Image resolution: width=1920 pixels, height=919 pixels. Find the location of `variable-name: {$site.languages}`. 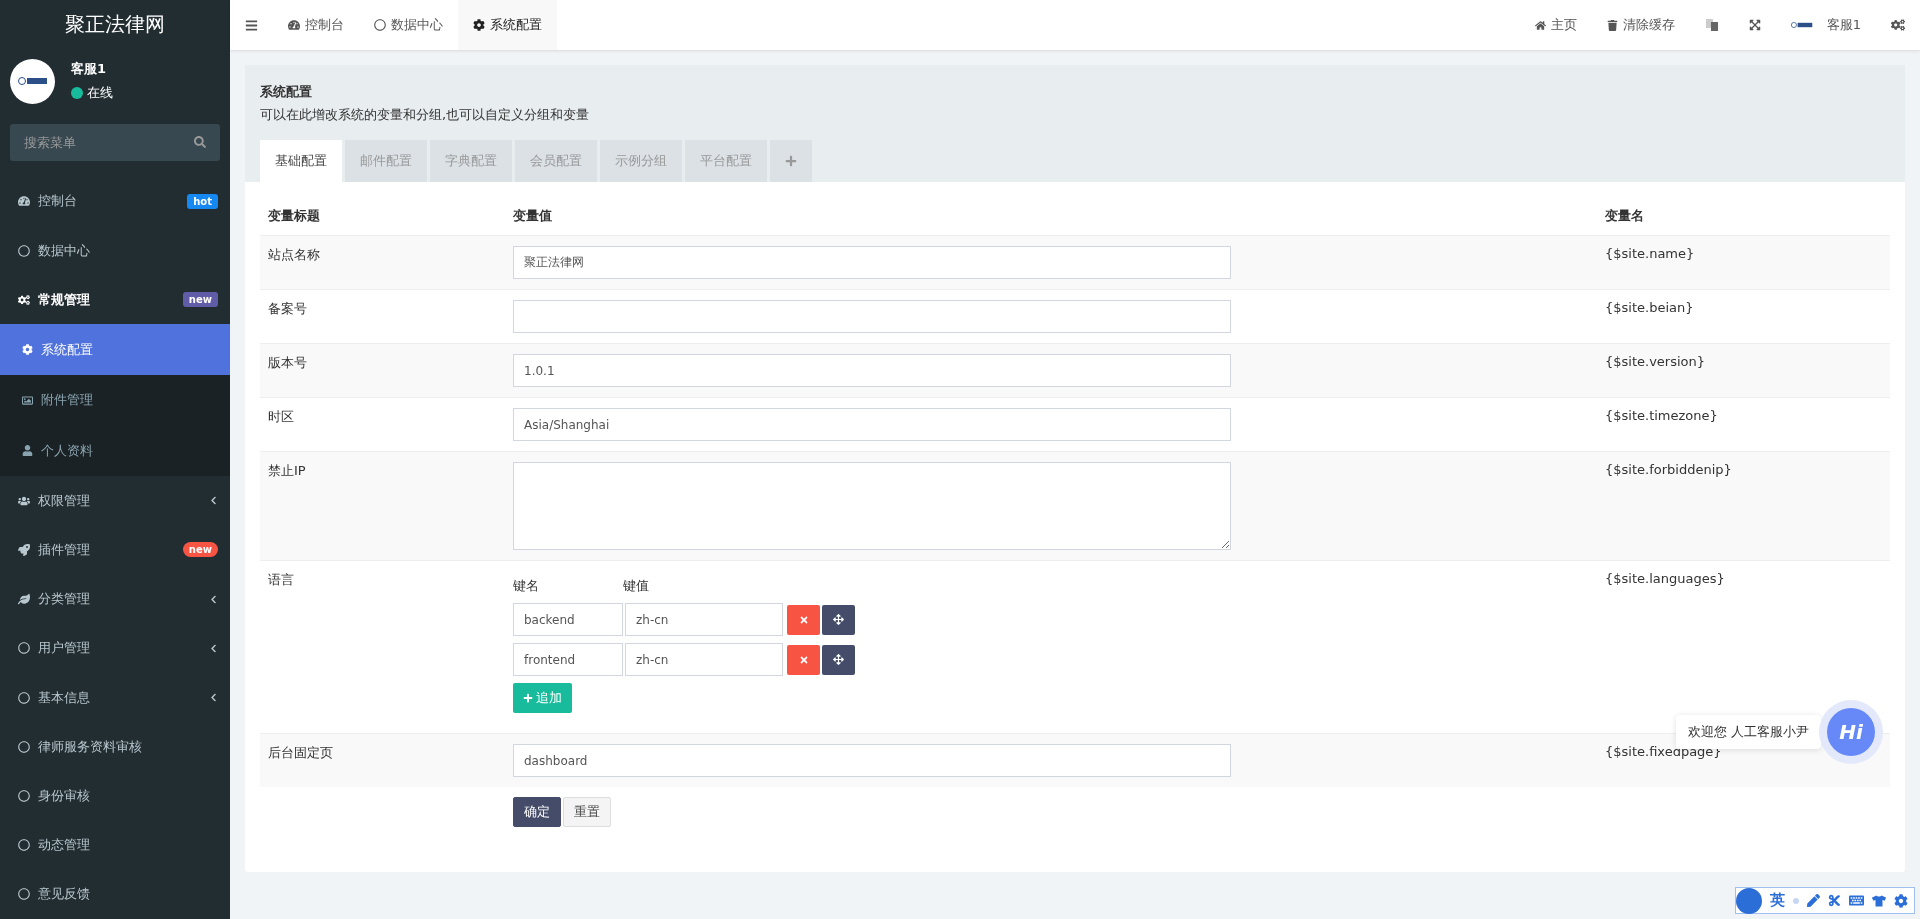

variable-name: {$site.languages} is located at coordinates (1665, 578).